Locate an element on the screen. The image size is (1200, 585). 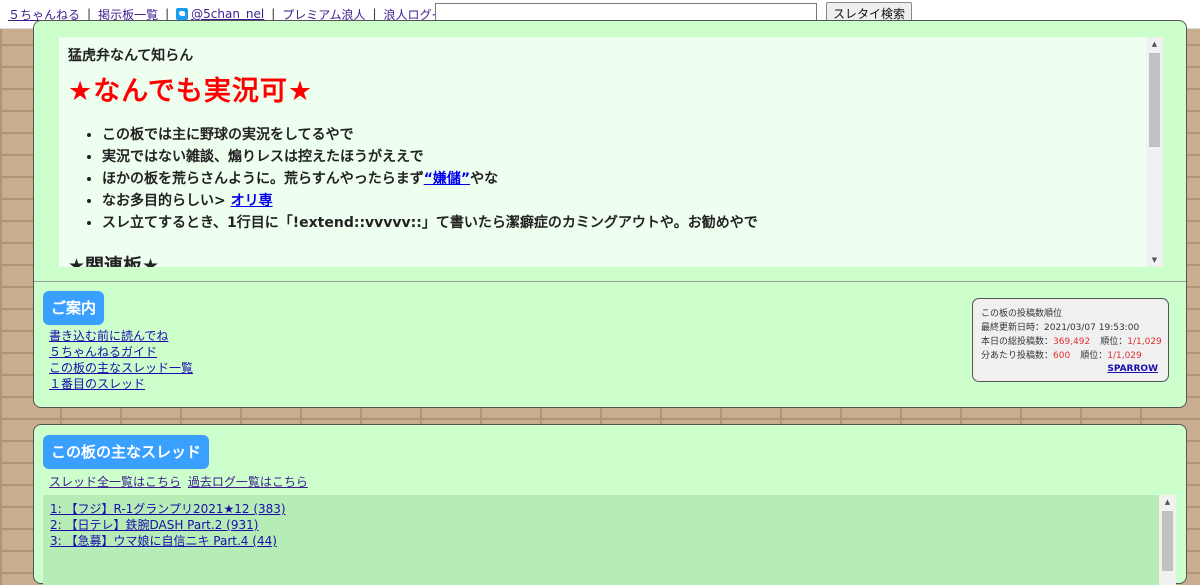
thread-link: 3: 【急募】ウマ娘に自信ニキ Part.4 (44) is located at coordinates (163, 541).